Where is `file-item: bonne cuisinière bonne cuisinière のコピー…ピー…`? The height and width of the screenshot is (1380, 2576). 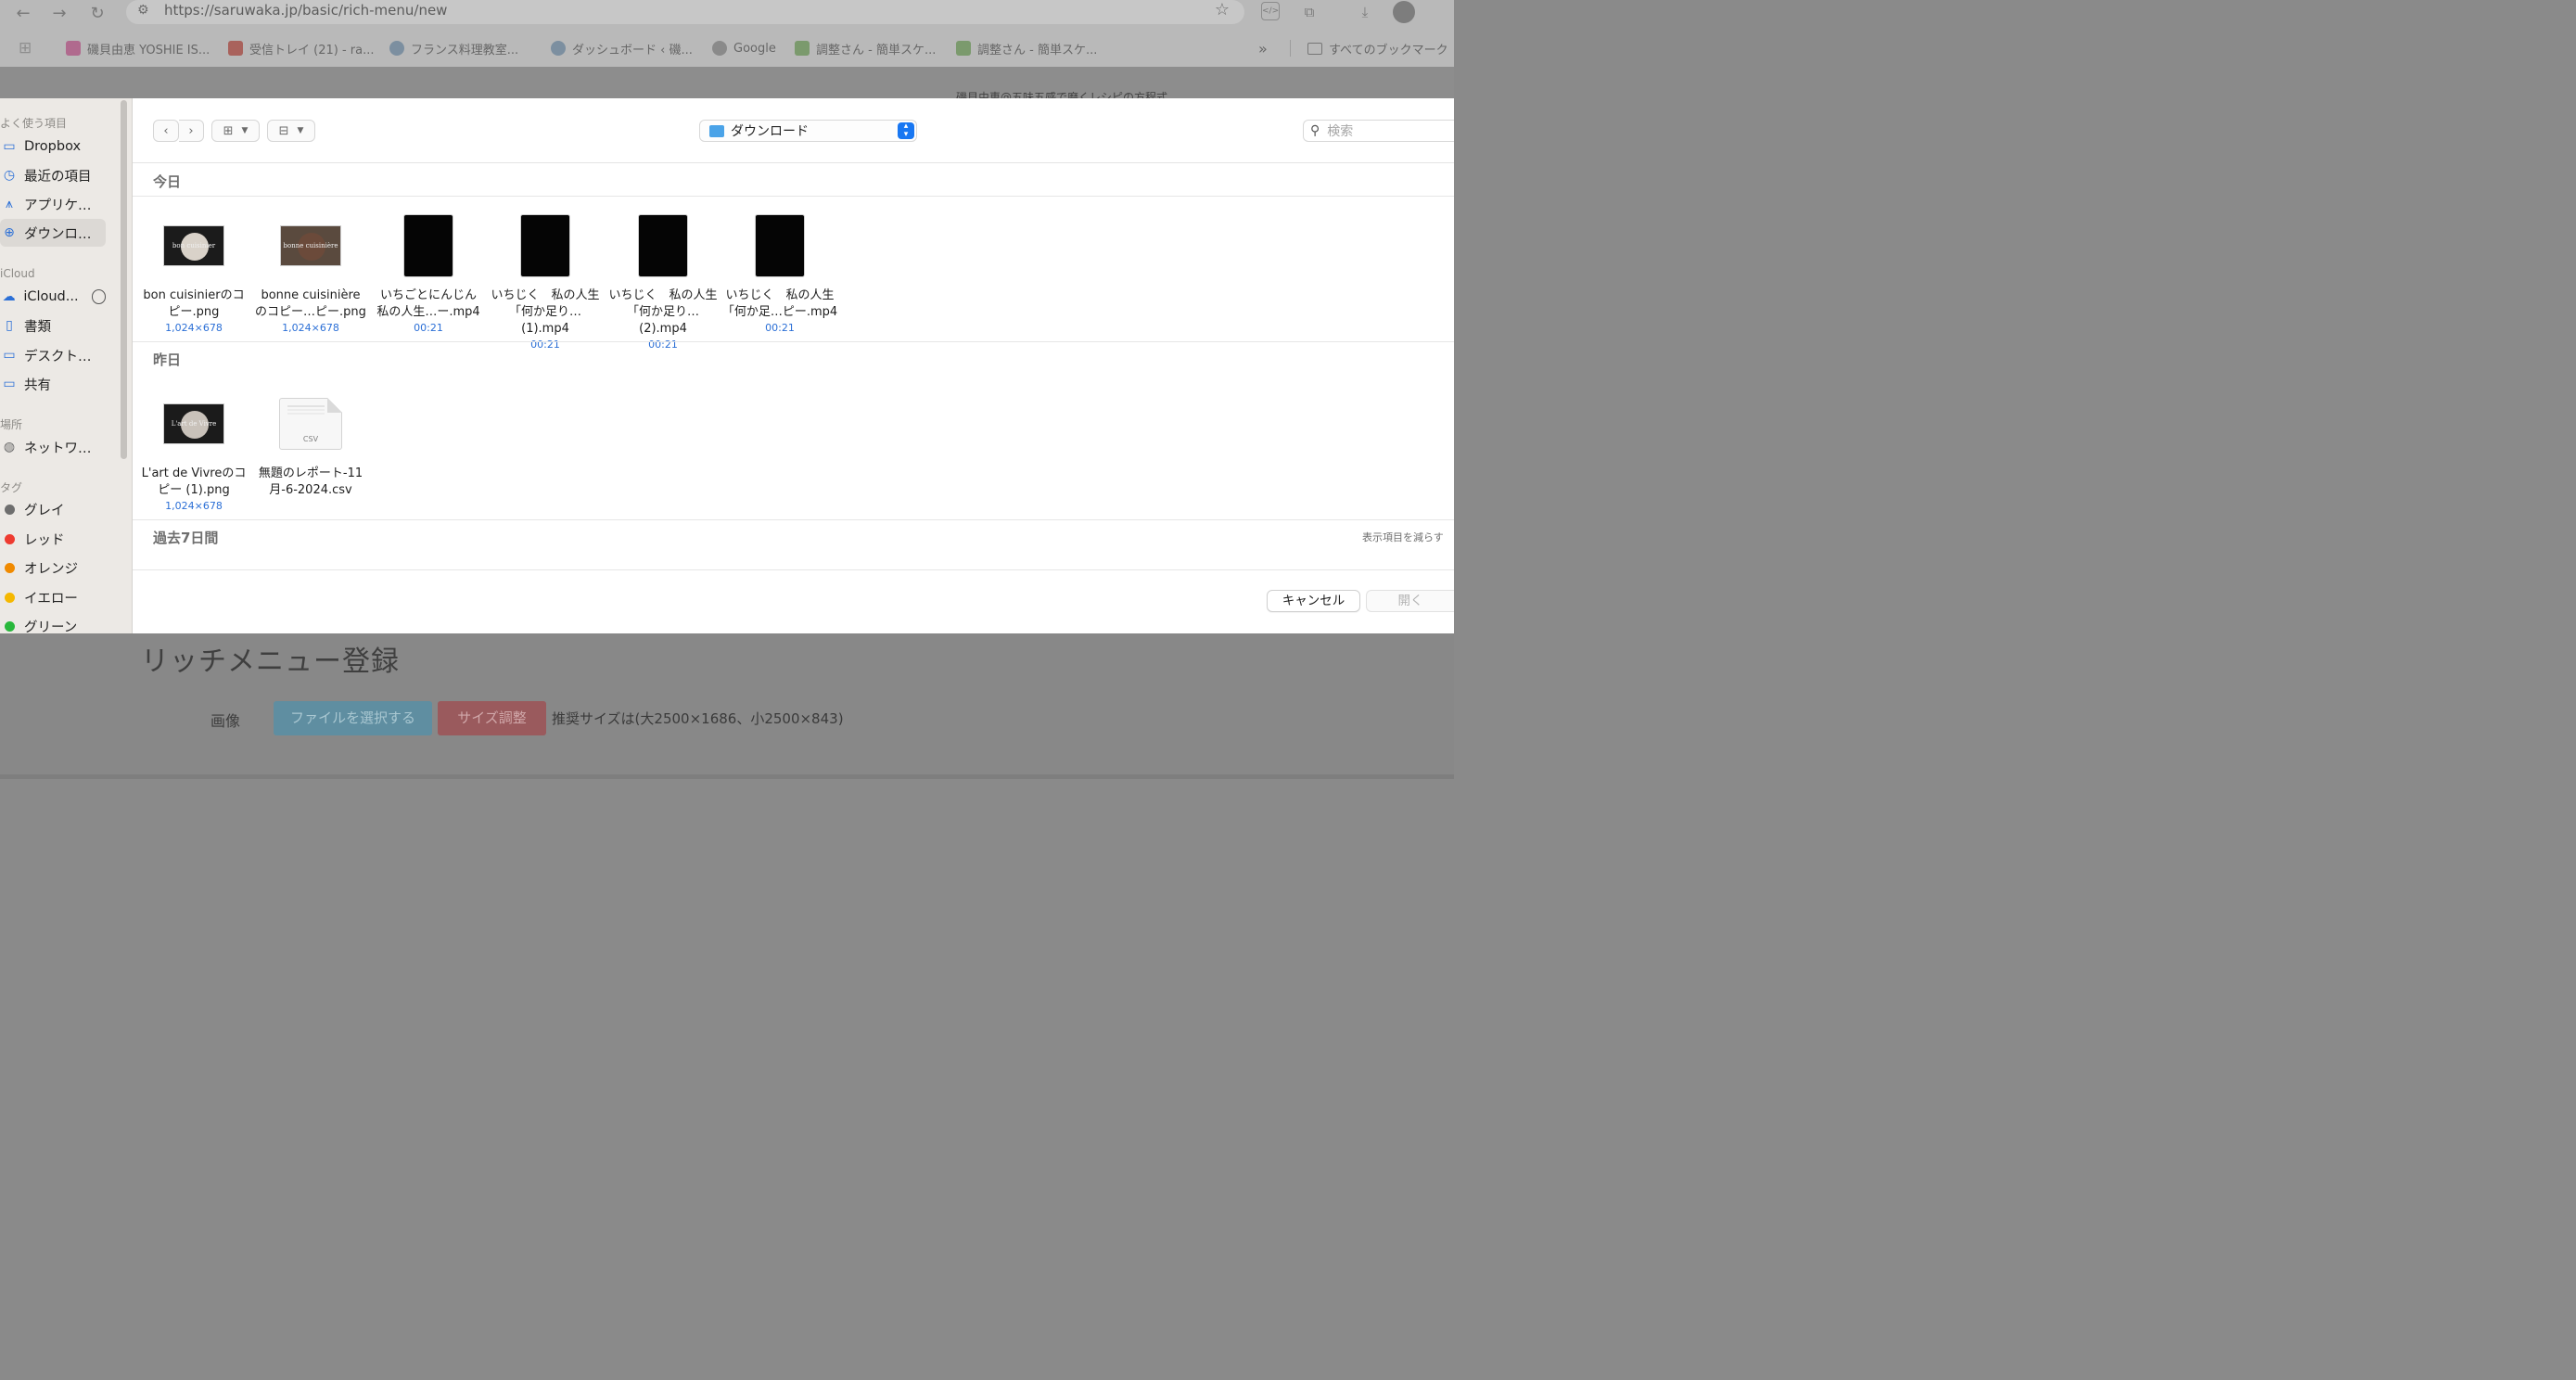 file-item: bonne cuisinière bonne cuisinière のコピー…ピー… is located at coordinates (311, 273).